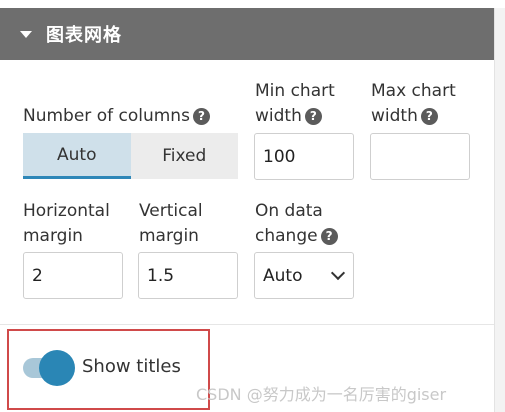 The height and width of the screenshot is (412, 505). I want to click on section-divider, so click(247, 324).